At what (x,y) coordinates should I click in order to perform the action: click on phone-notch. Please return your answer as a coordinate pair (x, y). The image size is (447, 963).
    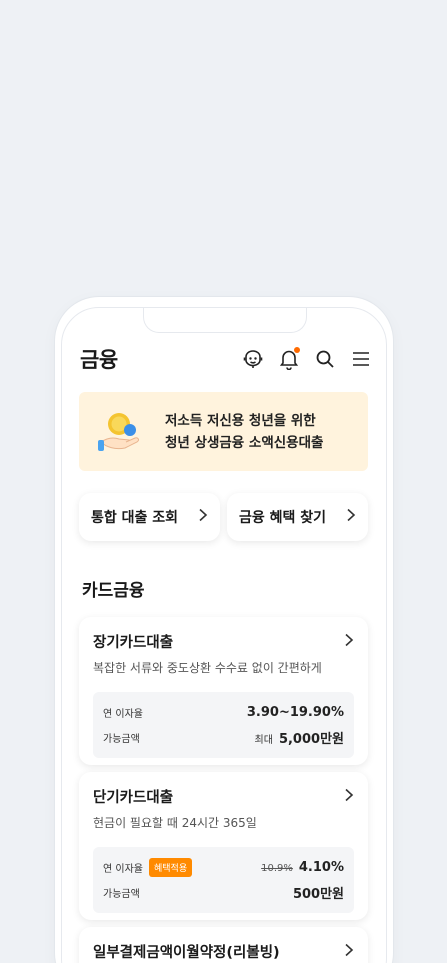
    Looking at the image, I should click on (225, 320).